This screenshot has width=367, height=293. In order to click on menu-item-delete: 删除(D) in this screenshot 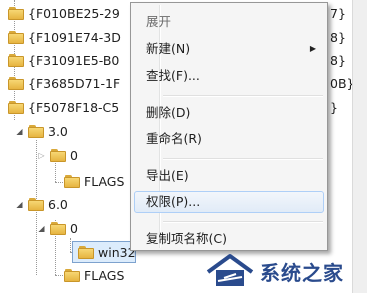, I will do `click(229, 113)`.